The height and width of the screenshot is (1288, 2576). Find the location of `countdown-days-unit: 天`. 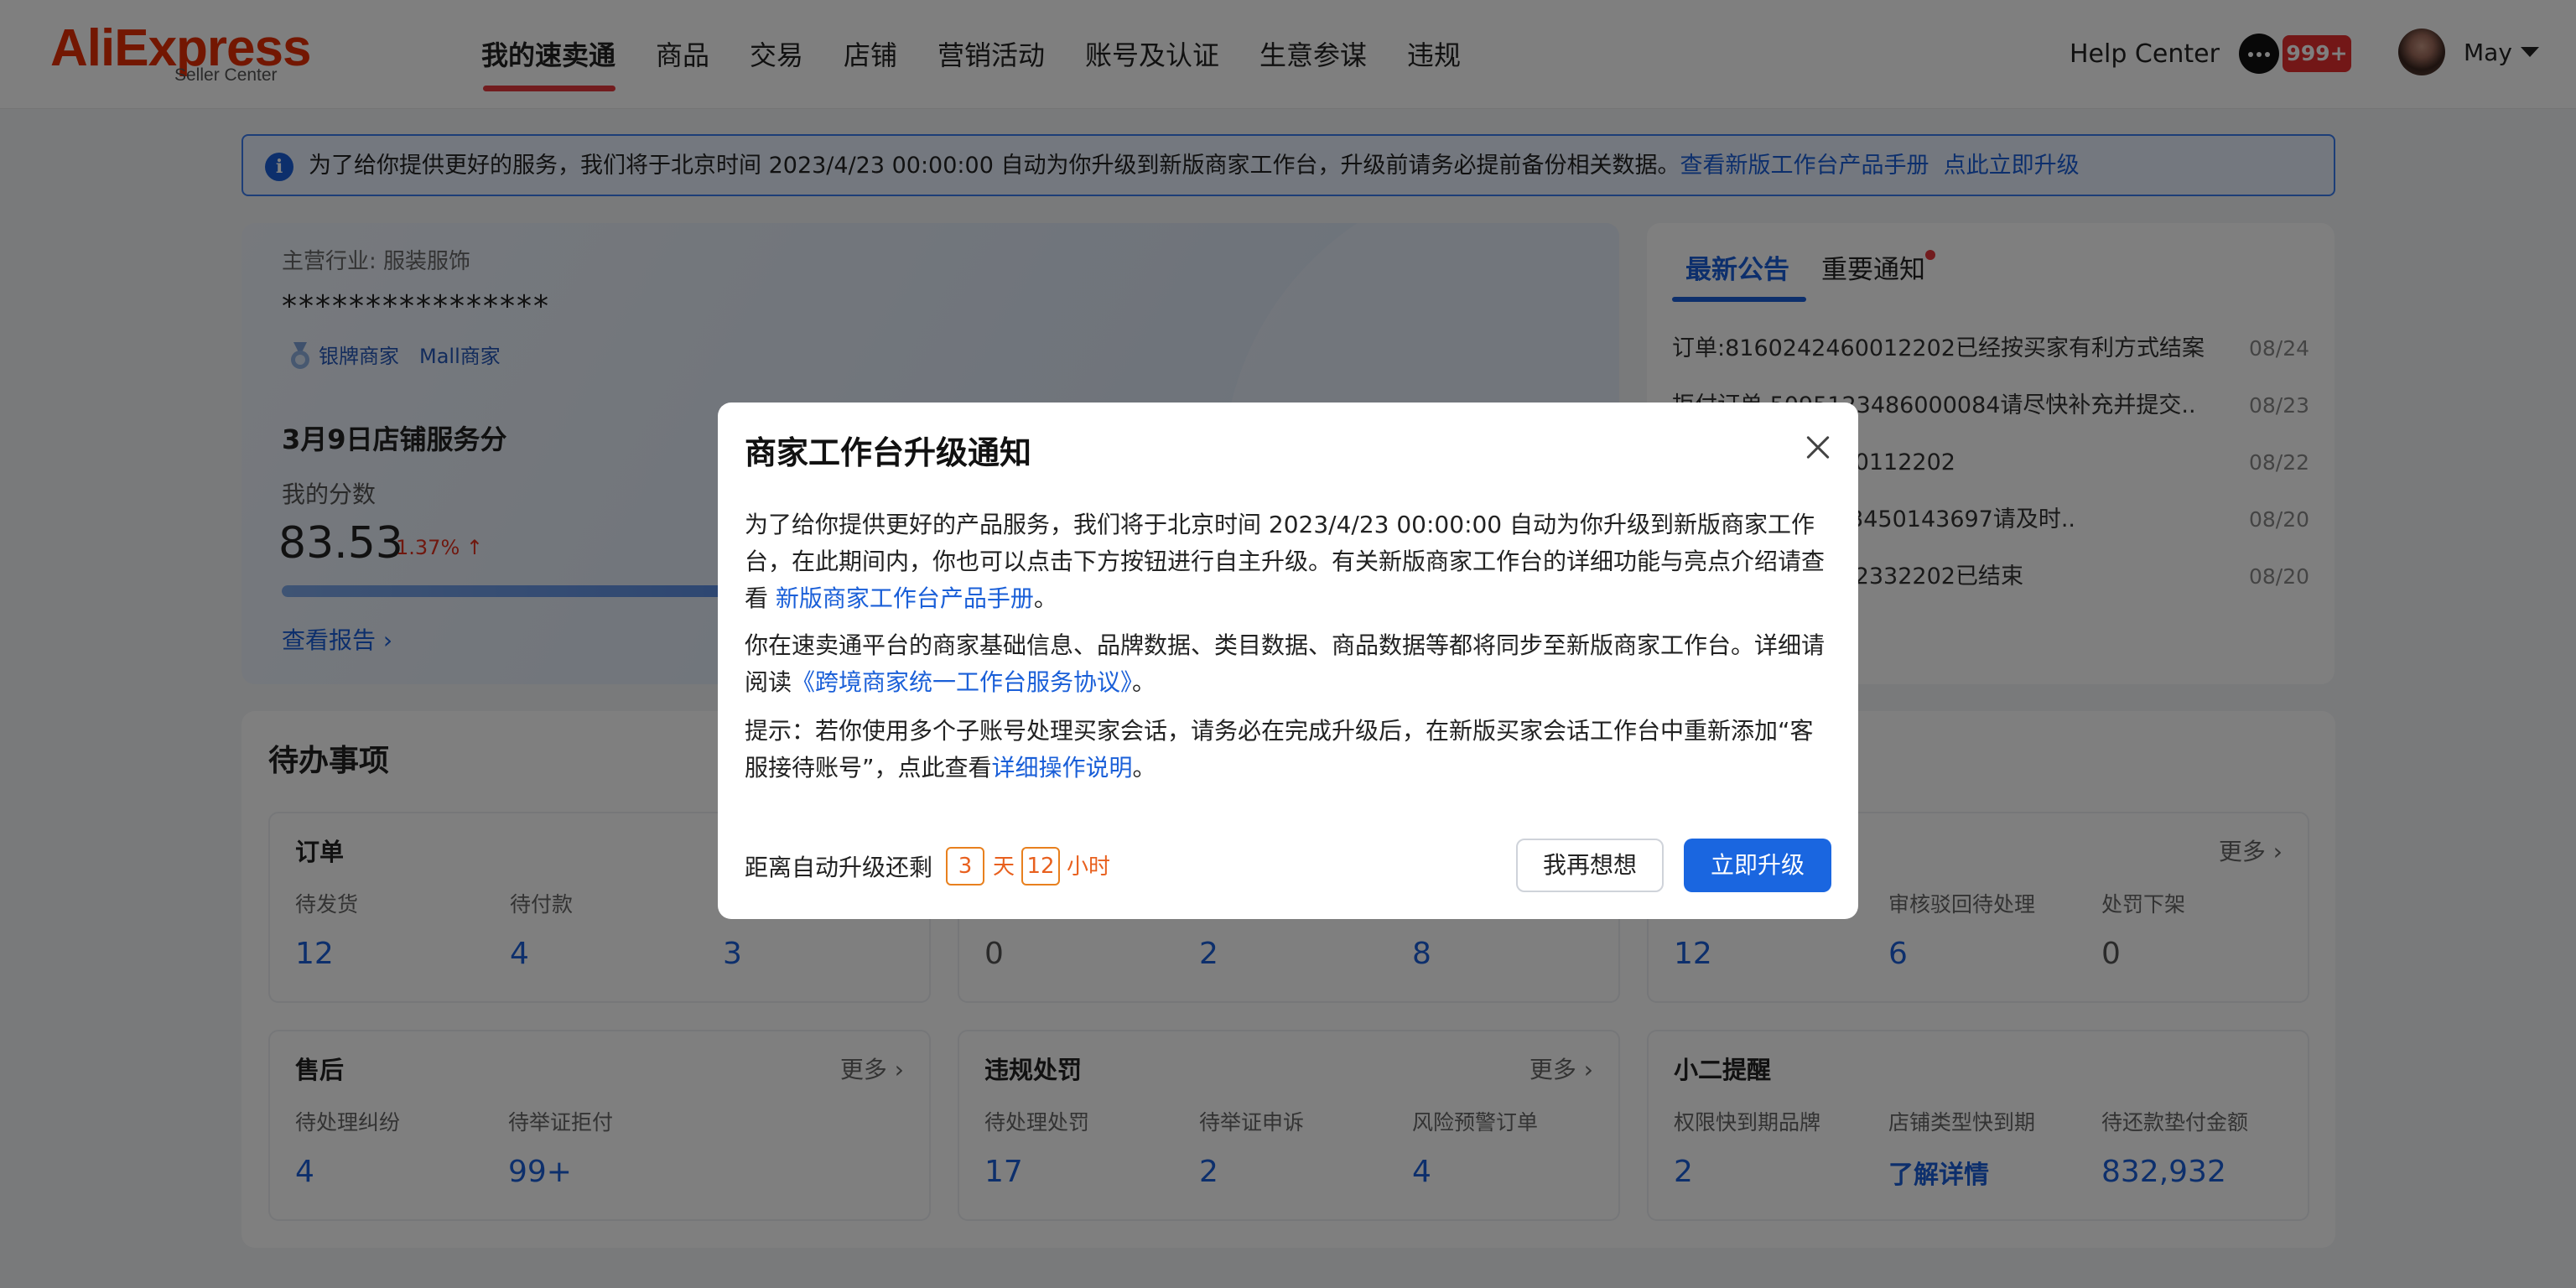

countdown-days-unit: 天 is located at coordinates (1004, 867).